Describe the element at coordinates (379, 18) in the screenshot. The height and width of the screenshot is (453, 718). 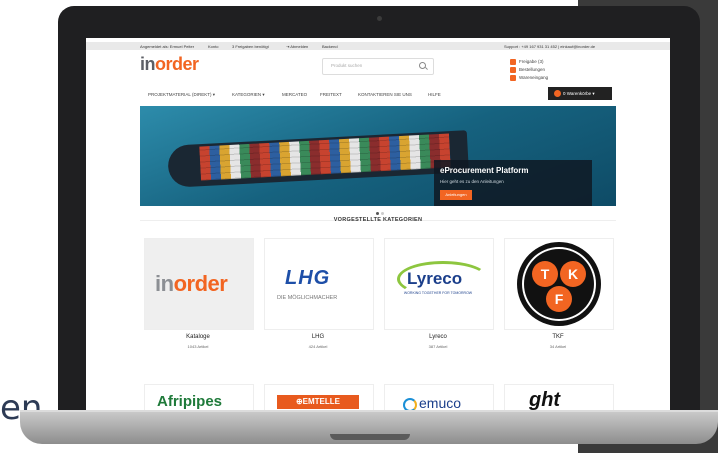
I see `camera-icon` at that location.